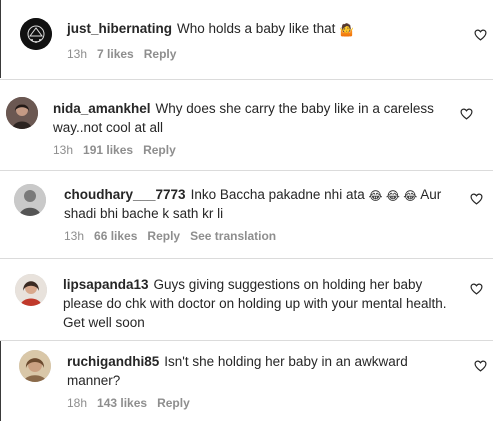 The image size is (493, 421). I want to click on comment-username: choudhary___7773, so click(125, 194).